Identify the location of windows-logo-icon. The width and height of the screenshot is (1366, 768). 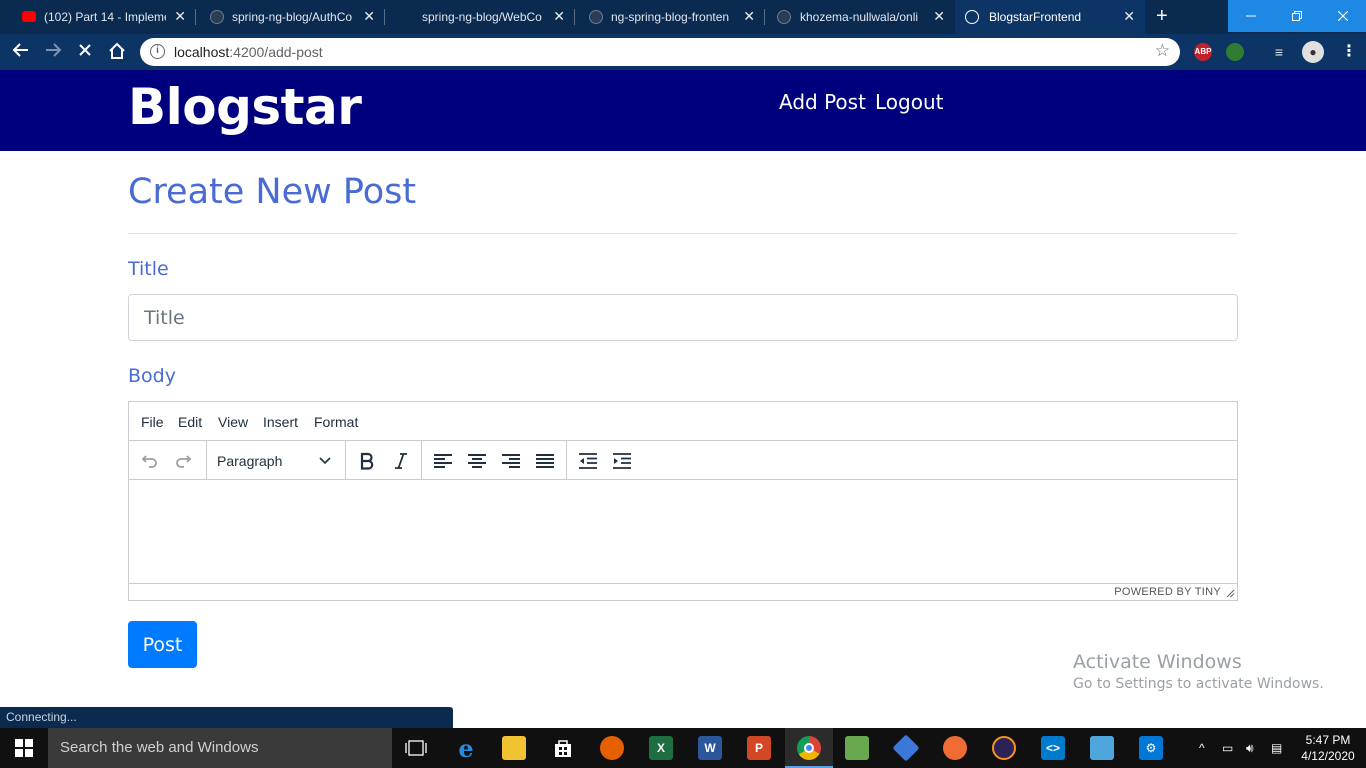
(24, 748).